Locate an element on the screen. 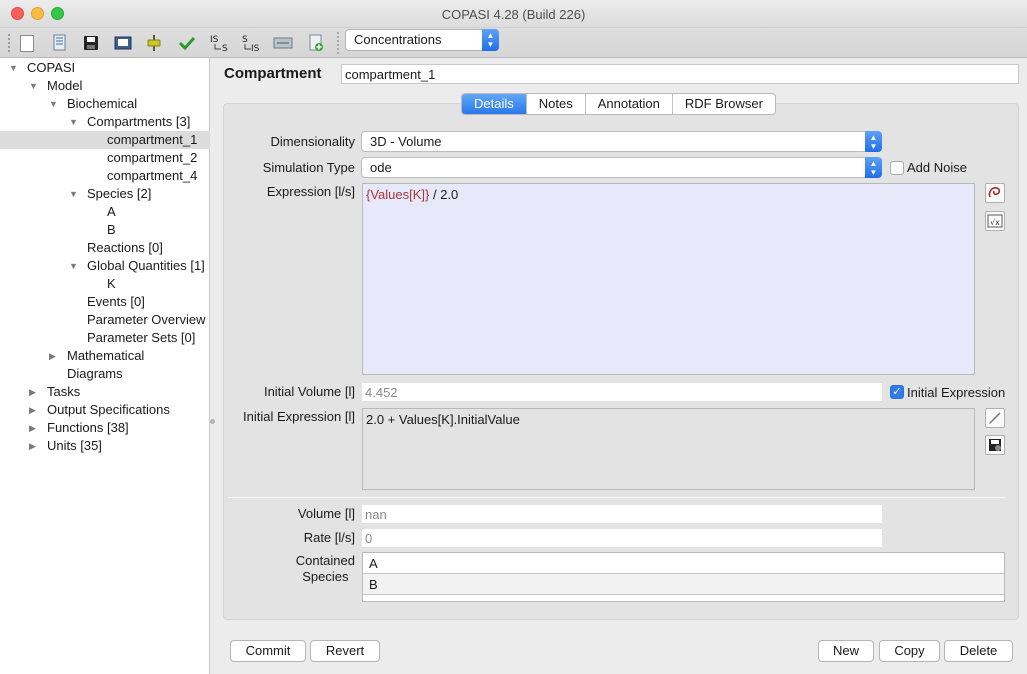 This screenshot has height=674, width=1027. copy-button: Copy is located at coordinates (909, 651).